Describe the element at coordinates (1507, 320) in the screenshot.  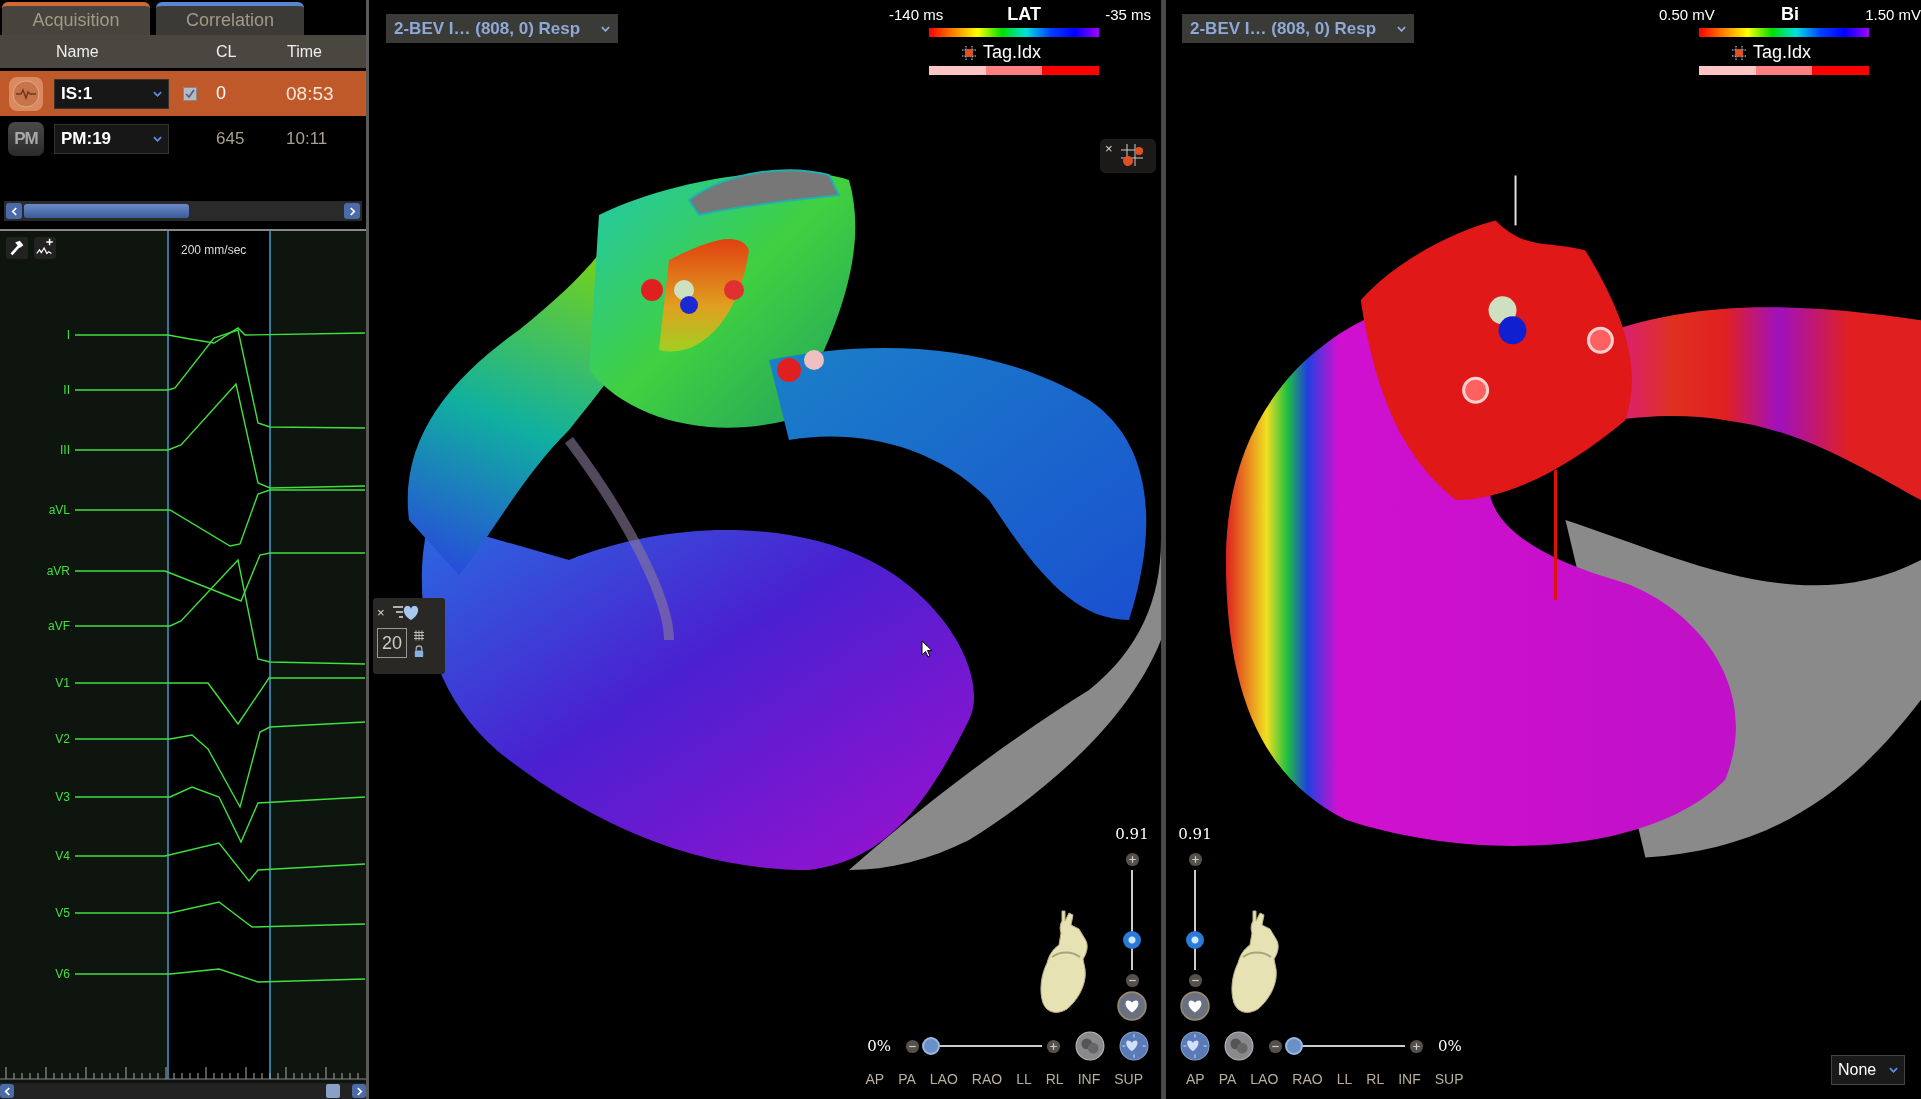
I see `catheter-tip-drawing` at that location.